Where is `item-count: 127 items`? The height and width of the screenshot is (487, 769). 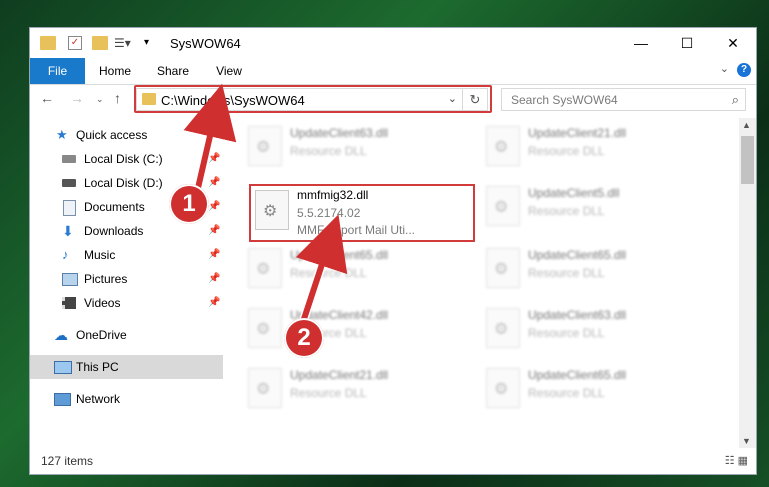
item-count: 127 items is located at coordinates (67, 461).